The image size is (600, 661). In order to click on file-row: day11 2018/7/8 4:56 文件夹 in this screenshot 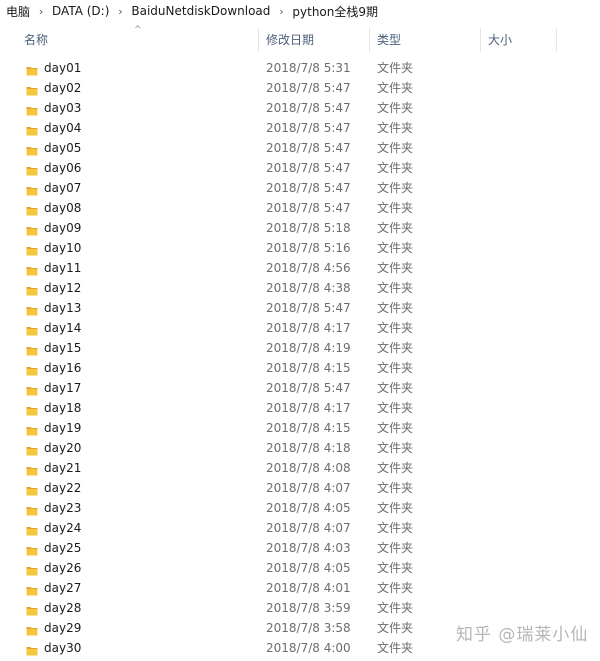, I will do `click(300, 268)`.